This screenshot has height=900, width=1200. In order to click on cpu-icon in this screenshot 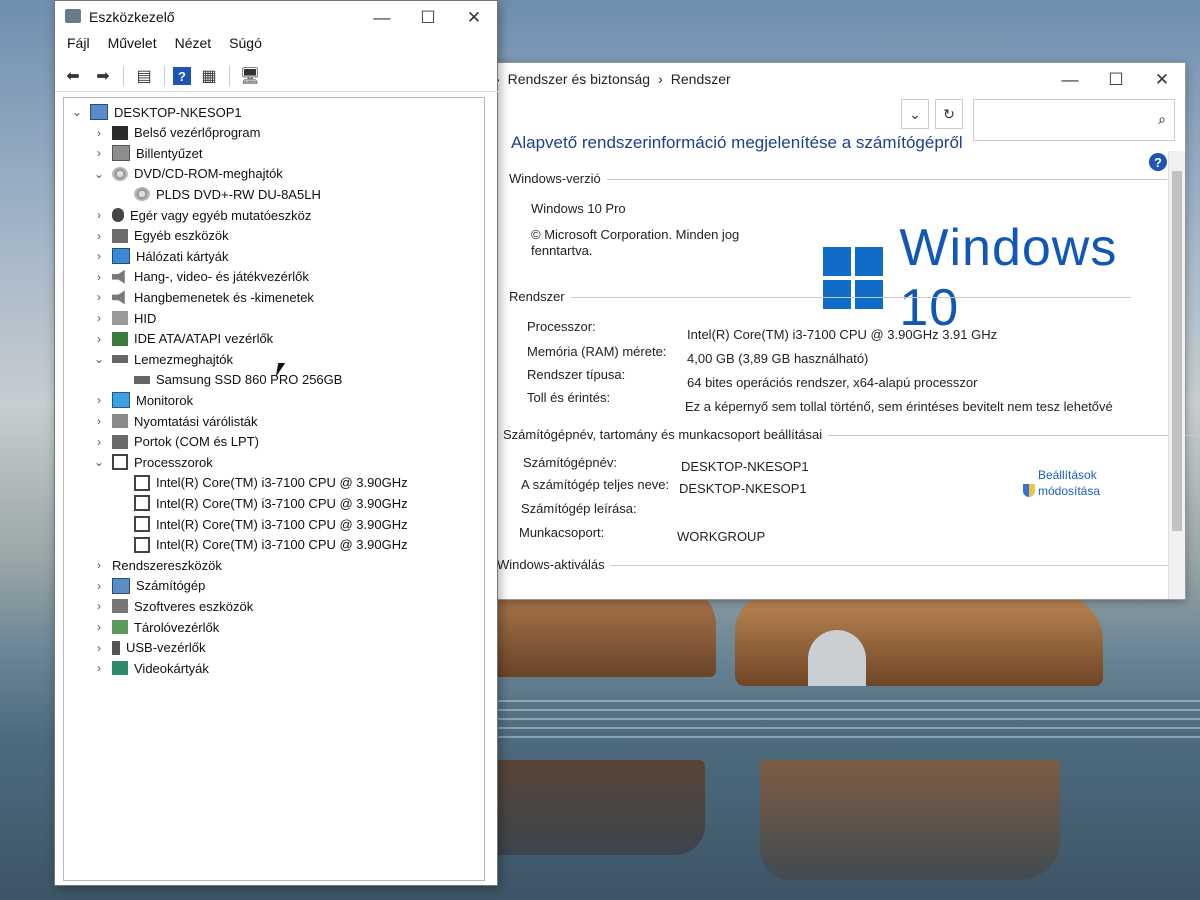, I will do `click(142, 544)`.